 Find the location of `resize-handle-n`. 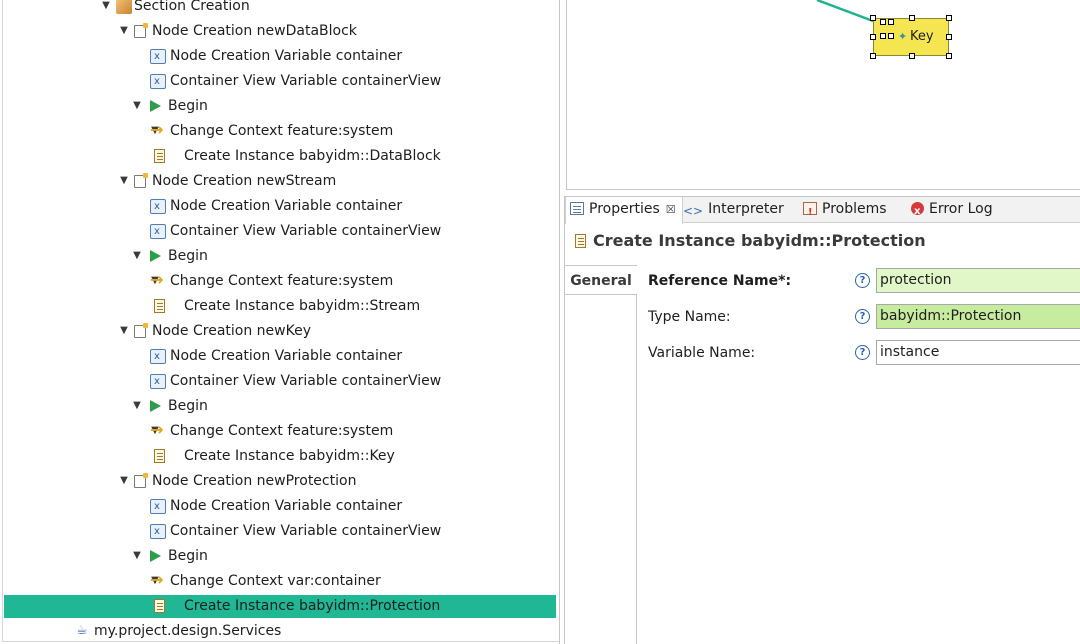

resize-handle-n is located at coordinates (912, 18).